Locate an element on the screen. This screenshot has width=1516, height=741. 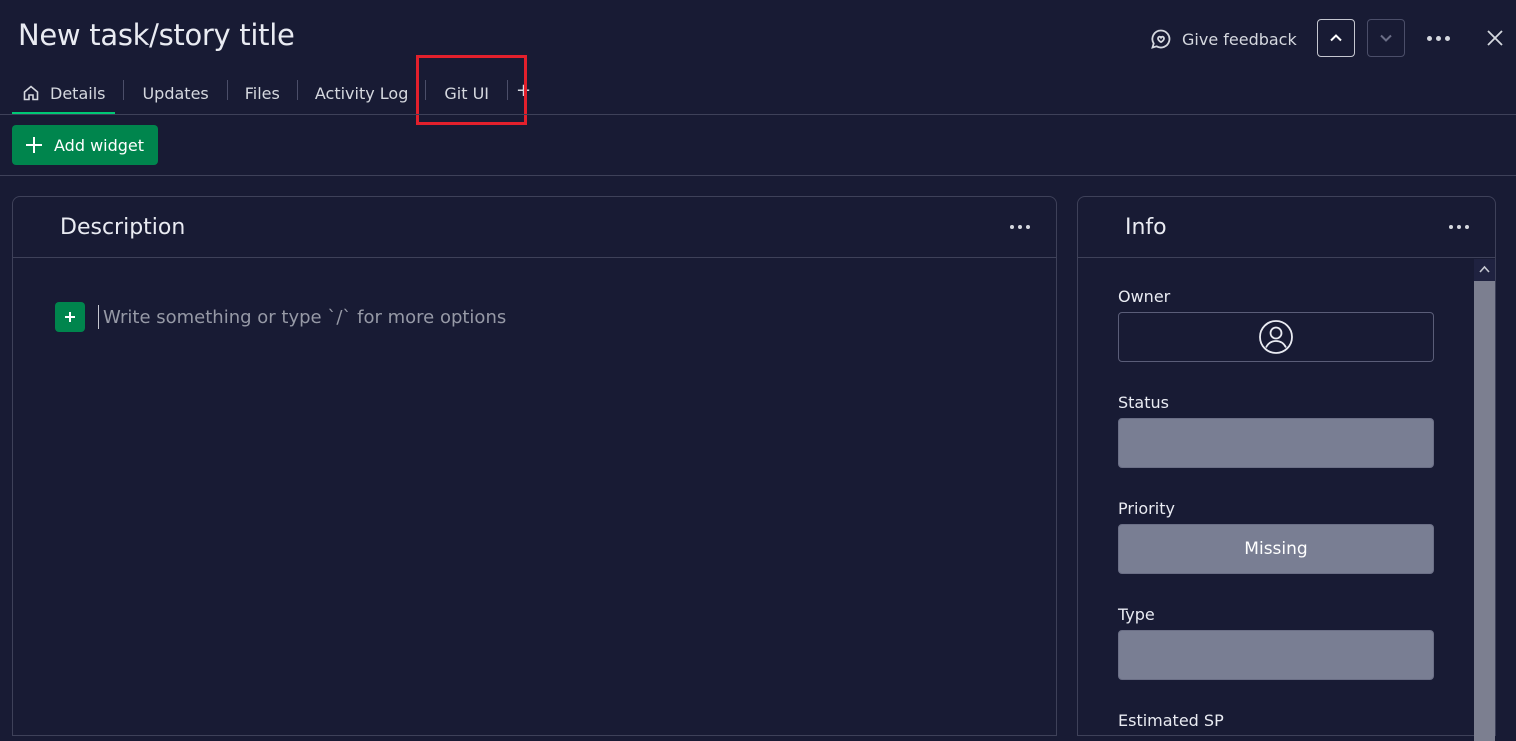
description-title: Description is located at coordinates (123, 227).